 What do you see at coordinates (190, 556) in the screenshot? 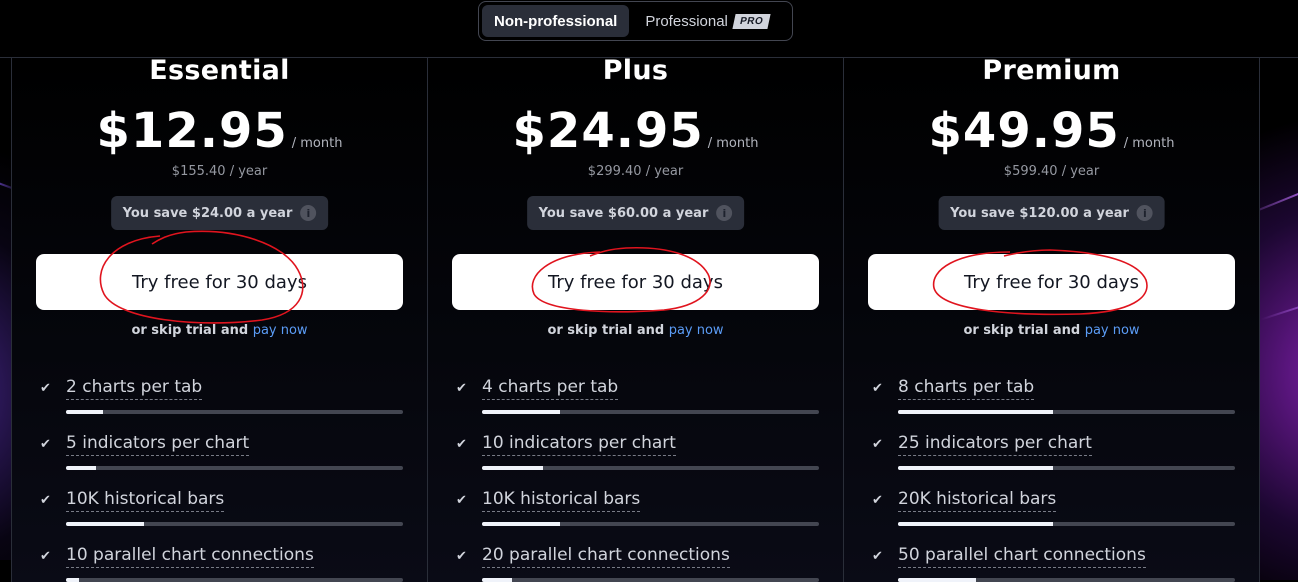
I see `feature-label: 10 parallel chart connections` at bounding box center [190, 556].